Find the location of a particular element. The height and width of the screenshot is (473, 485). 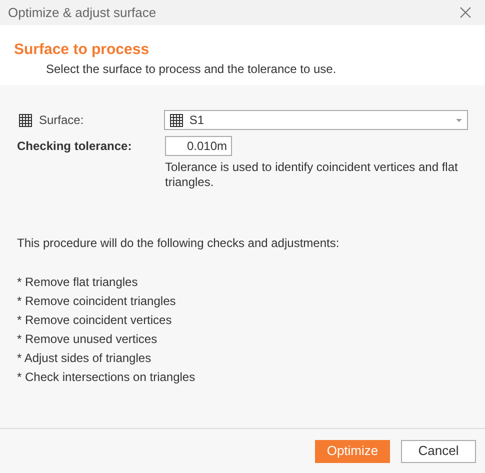

close-icon is located at coordinates (465, 12).